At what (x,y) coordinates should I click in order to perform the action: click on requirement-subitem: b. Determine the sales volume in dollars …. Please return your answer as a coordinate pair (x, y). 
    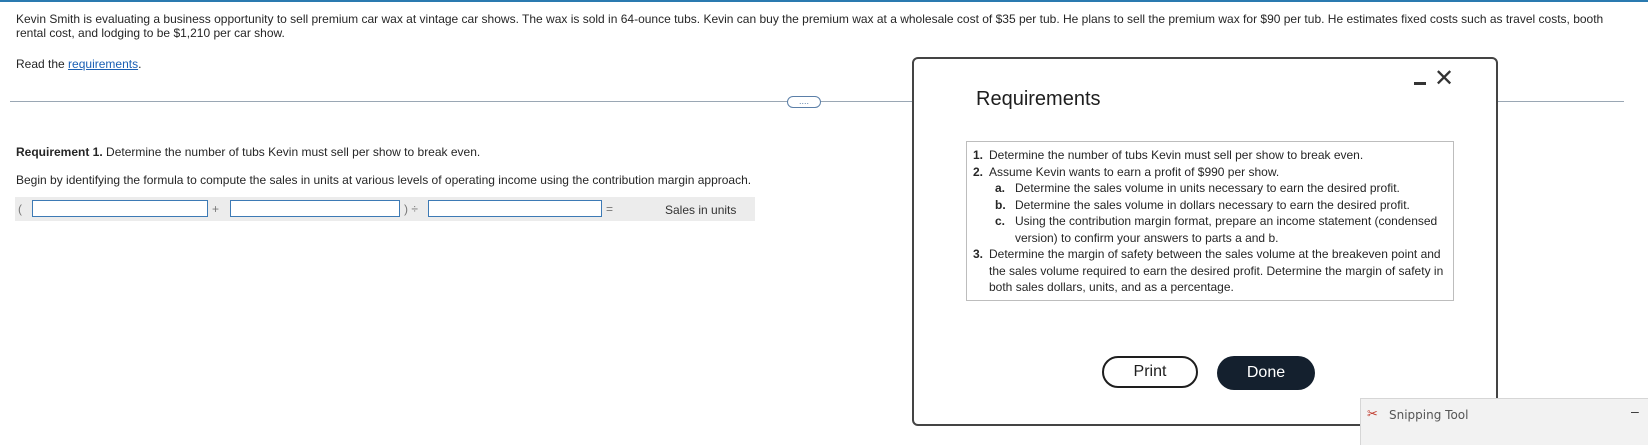
    Looking at the image, I should click on (1210, 205).